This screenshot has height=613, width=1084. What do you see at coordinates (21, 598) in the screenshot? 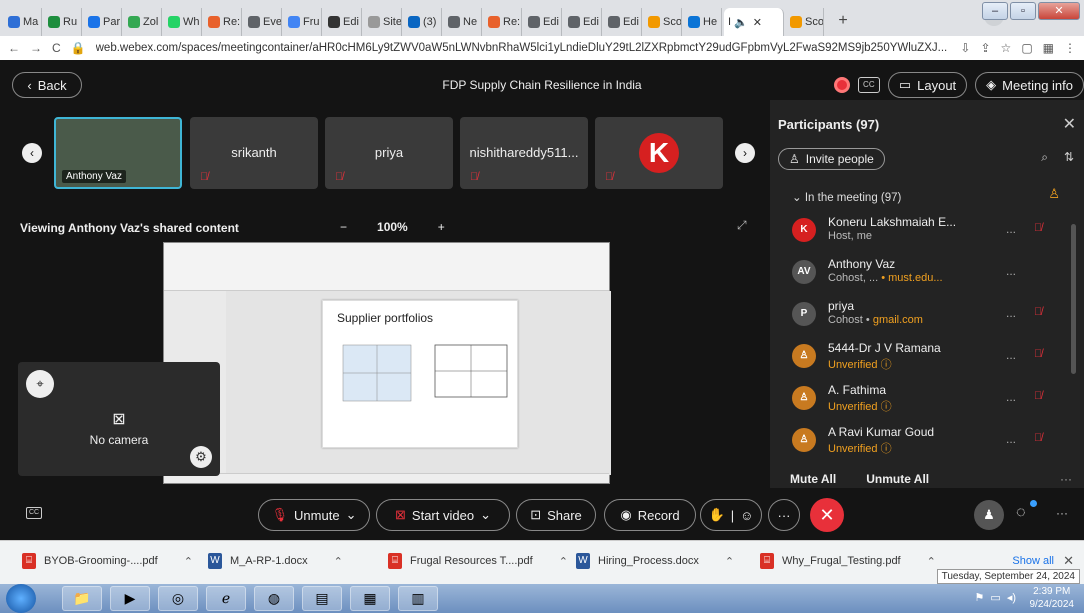
I see `start-button` at bounding box center [21, 598].